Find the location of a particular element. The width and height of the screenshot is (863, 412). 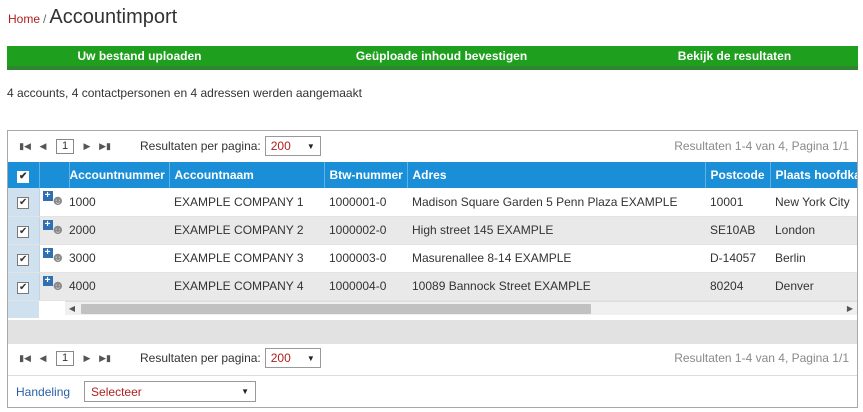

cell-adres: Masurenallee 8-14 EXAMPLE is located at coordinates (556, 258).